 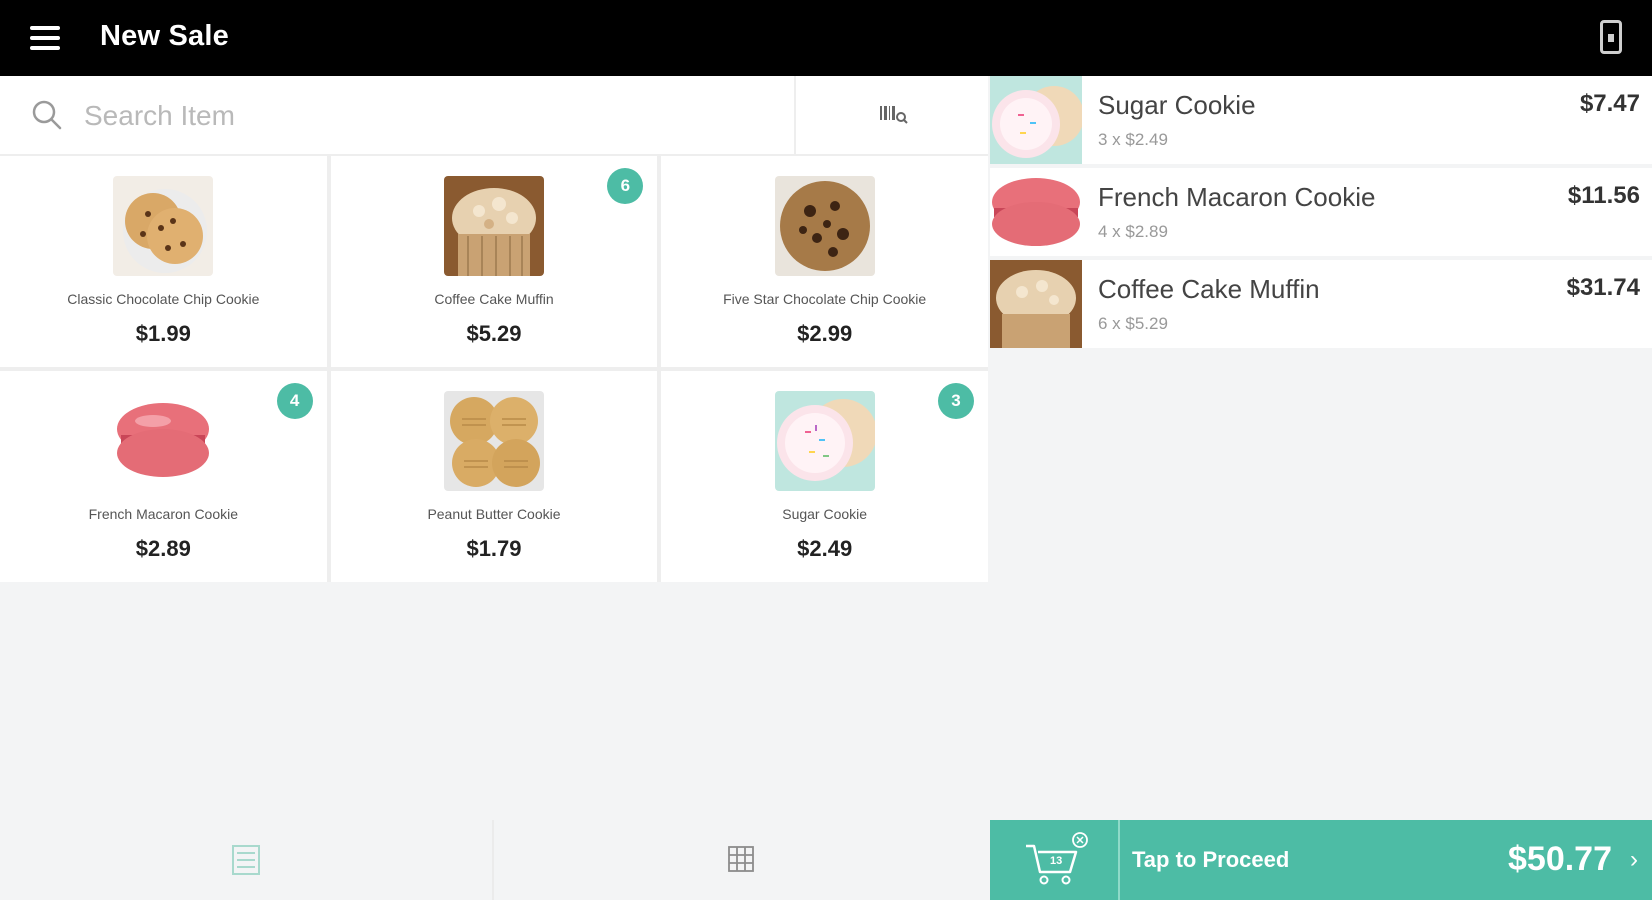 What do you see at coordinates (1209, 289) in the screenshot?
I see `cart-item-name: Coffee Cake Muffin` at bounding box center [1209, 289].